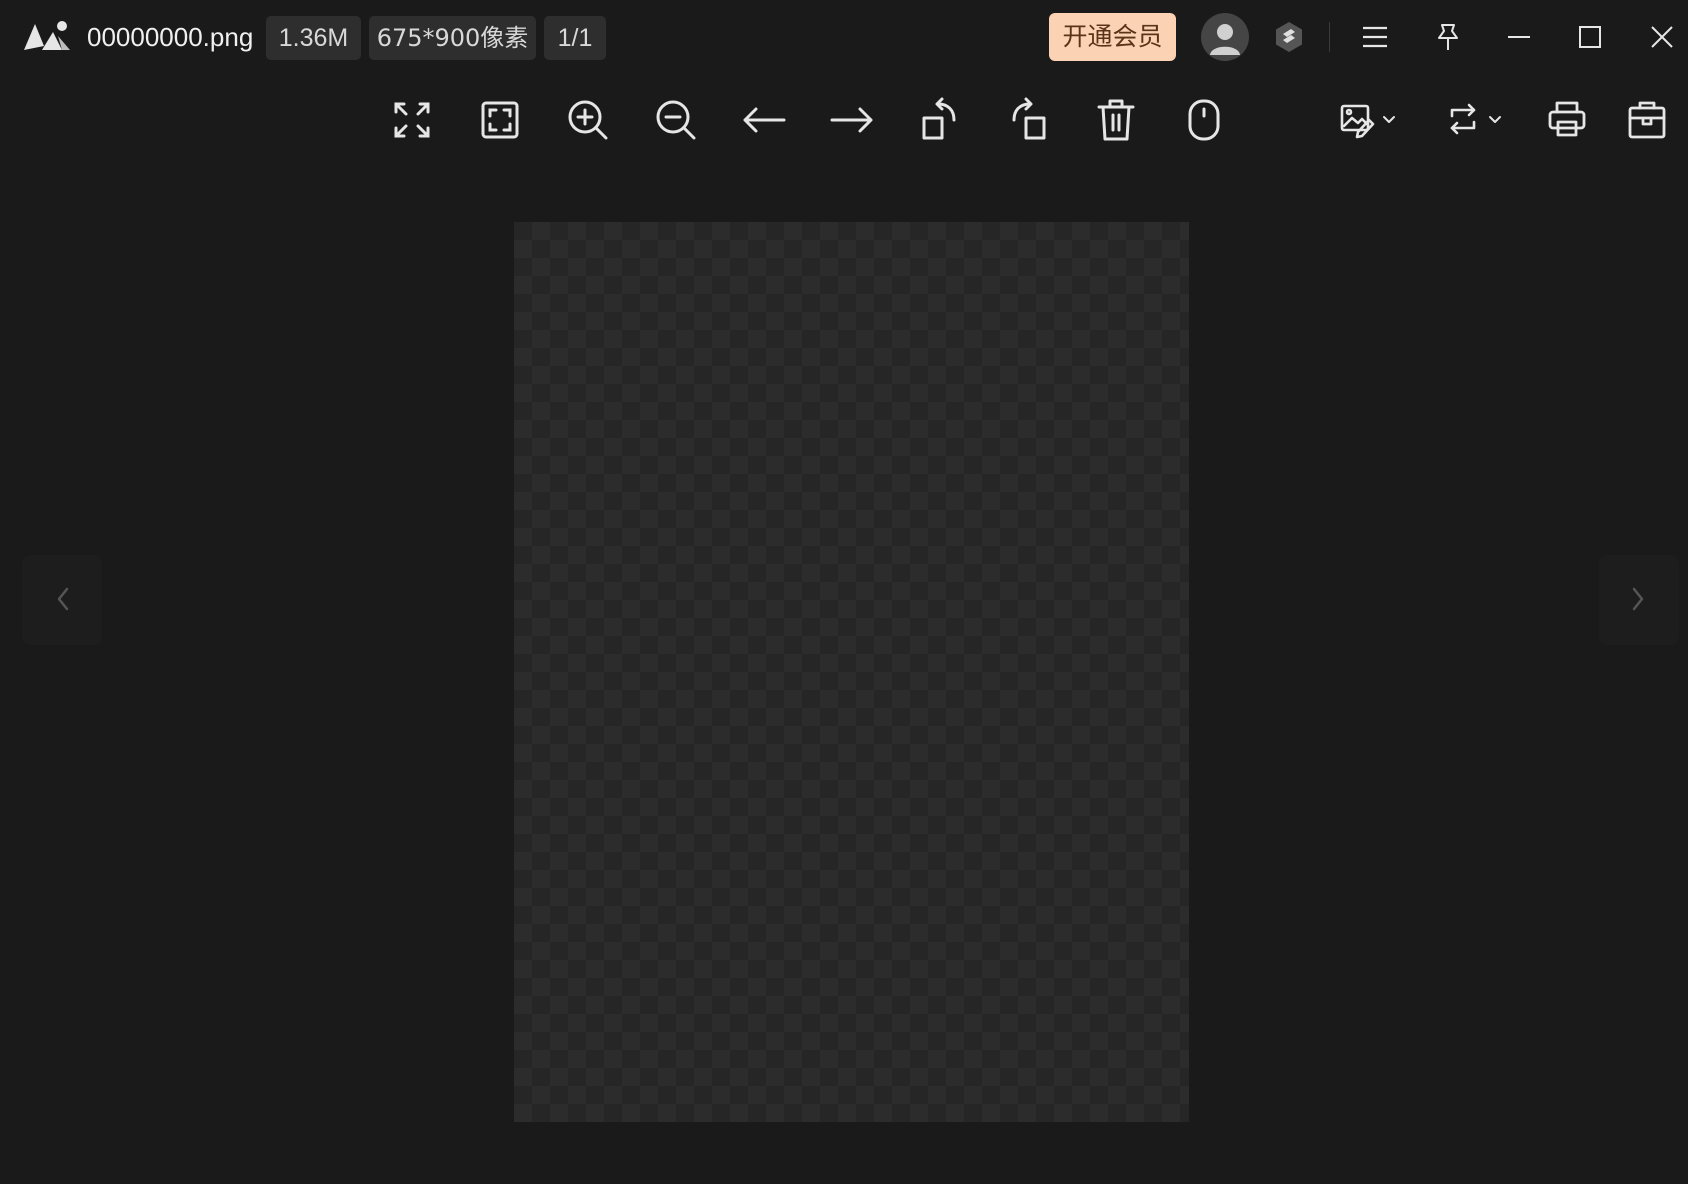 The height and width of the screenshot is (1184, 1688). Describe the element at coordinates (1028, 120) in the screenshot. I see `rotate-right-icon` at that location.